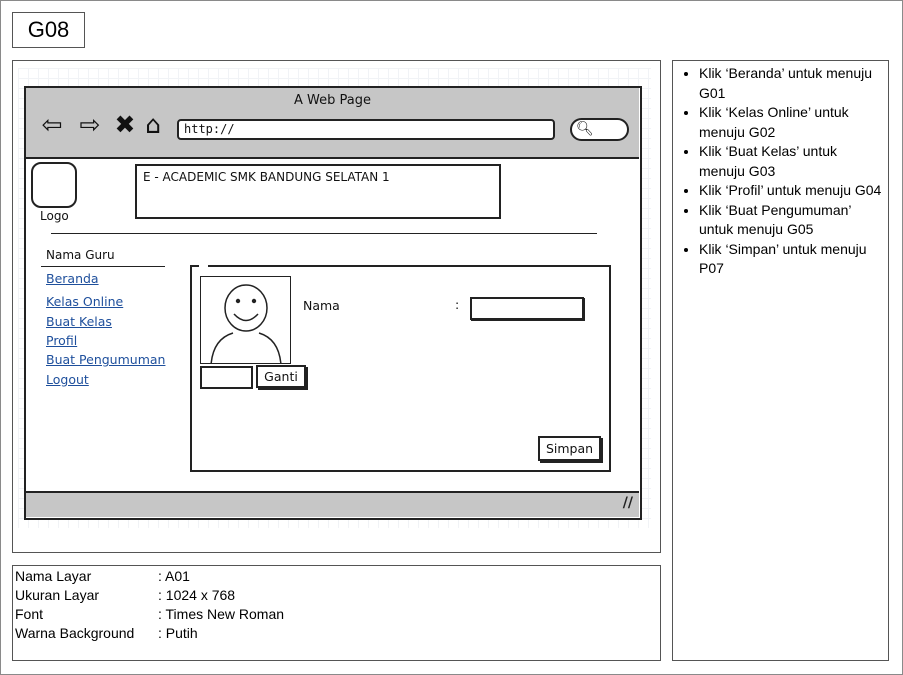  Describe the element at coordinates (790, 161) in the screenshot. I see `note-item: Klik ‘Buat Kelas’ untuk menuju G03` at that location.